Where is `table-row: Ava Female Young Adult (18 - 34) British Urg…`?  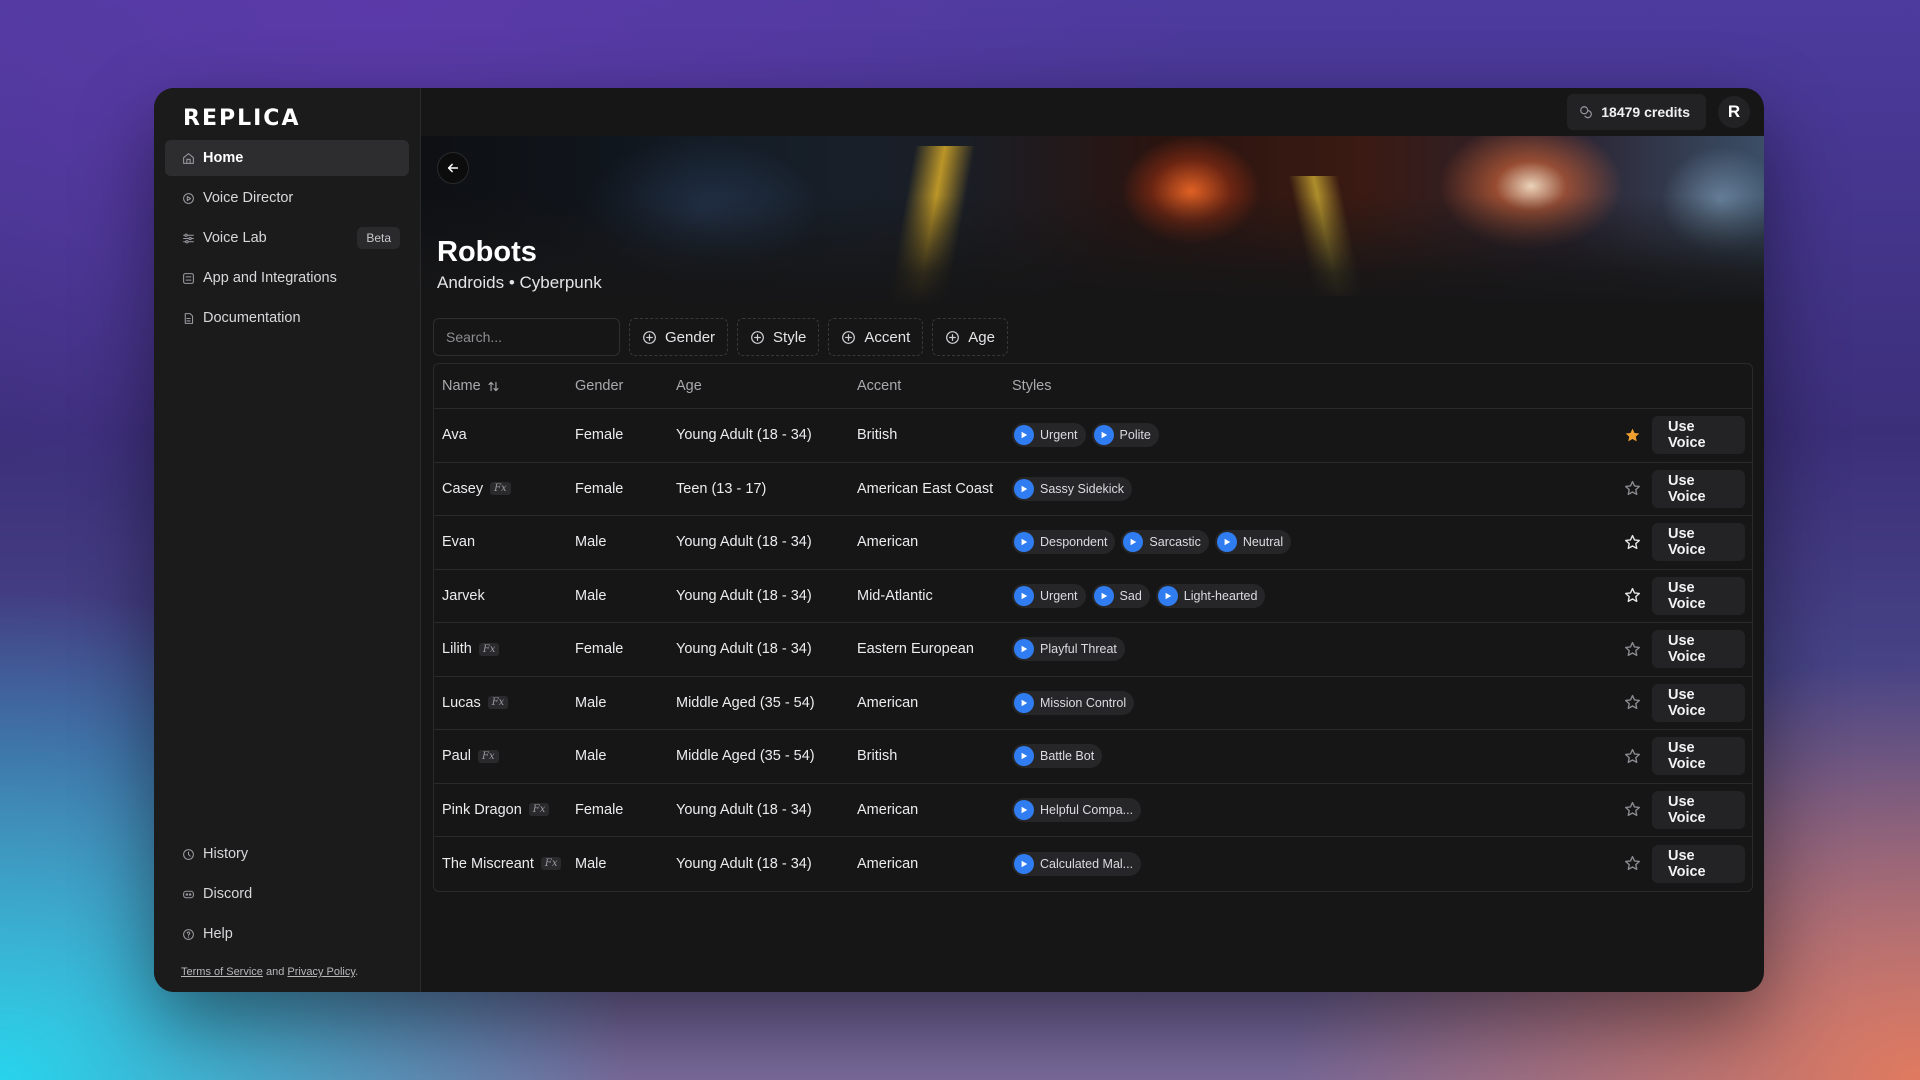
table-row: Ava Female Young Adult (18 - 34) British Urg… is located at coordinates (1093, 436).